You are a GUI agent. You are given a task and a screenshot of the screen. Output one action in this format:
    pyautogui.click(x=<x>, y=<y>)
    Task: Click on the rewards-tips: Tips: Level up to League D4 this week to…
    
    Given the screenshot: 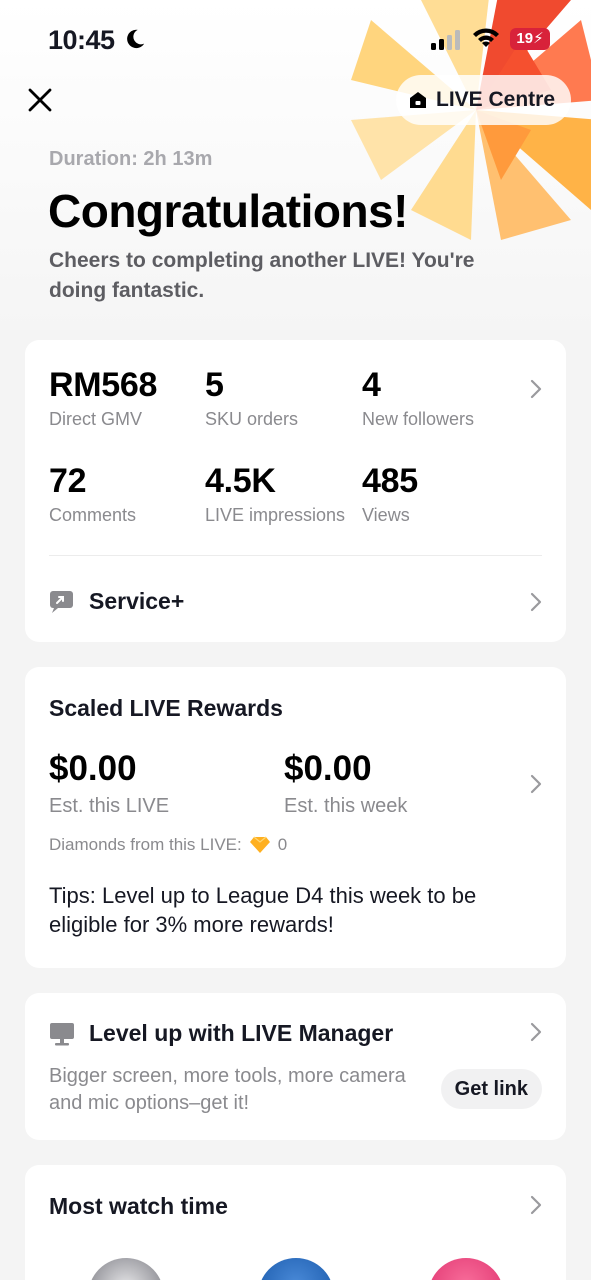 What is the action you would take?
    pyautogui.click(x=263, y=910)
    